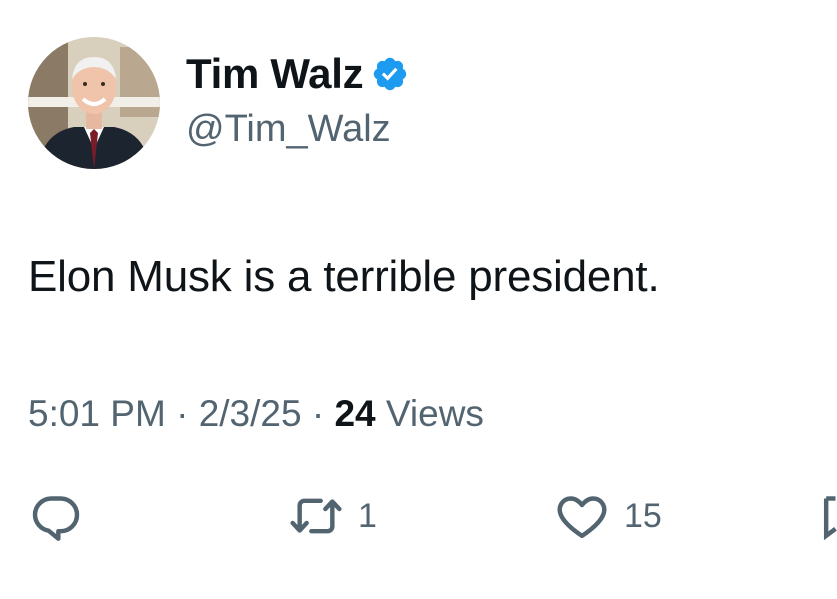 The height and width of the screenshot is (599, 837). Describe the element at coordinates (344, 276) in the screenshot. I see `tweet-text: Elon Musk is a terrible president.` at that location.